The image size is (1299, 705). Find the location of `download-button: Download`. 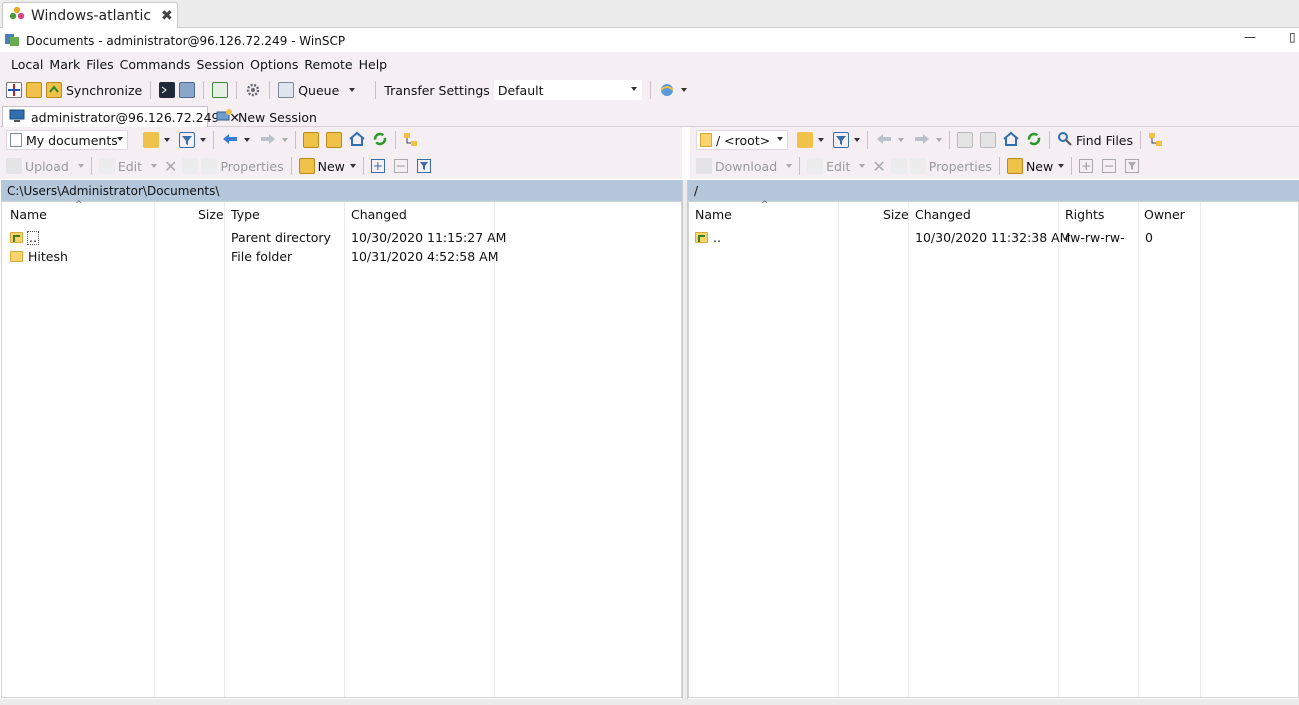

download-button: Download is located at coordinates (746, 166).